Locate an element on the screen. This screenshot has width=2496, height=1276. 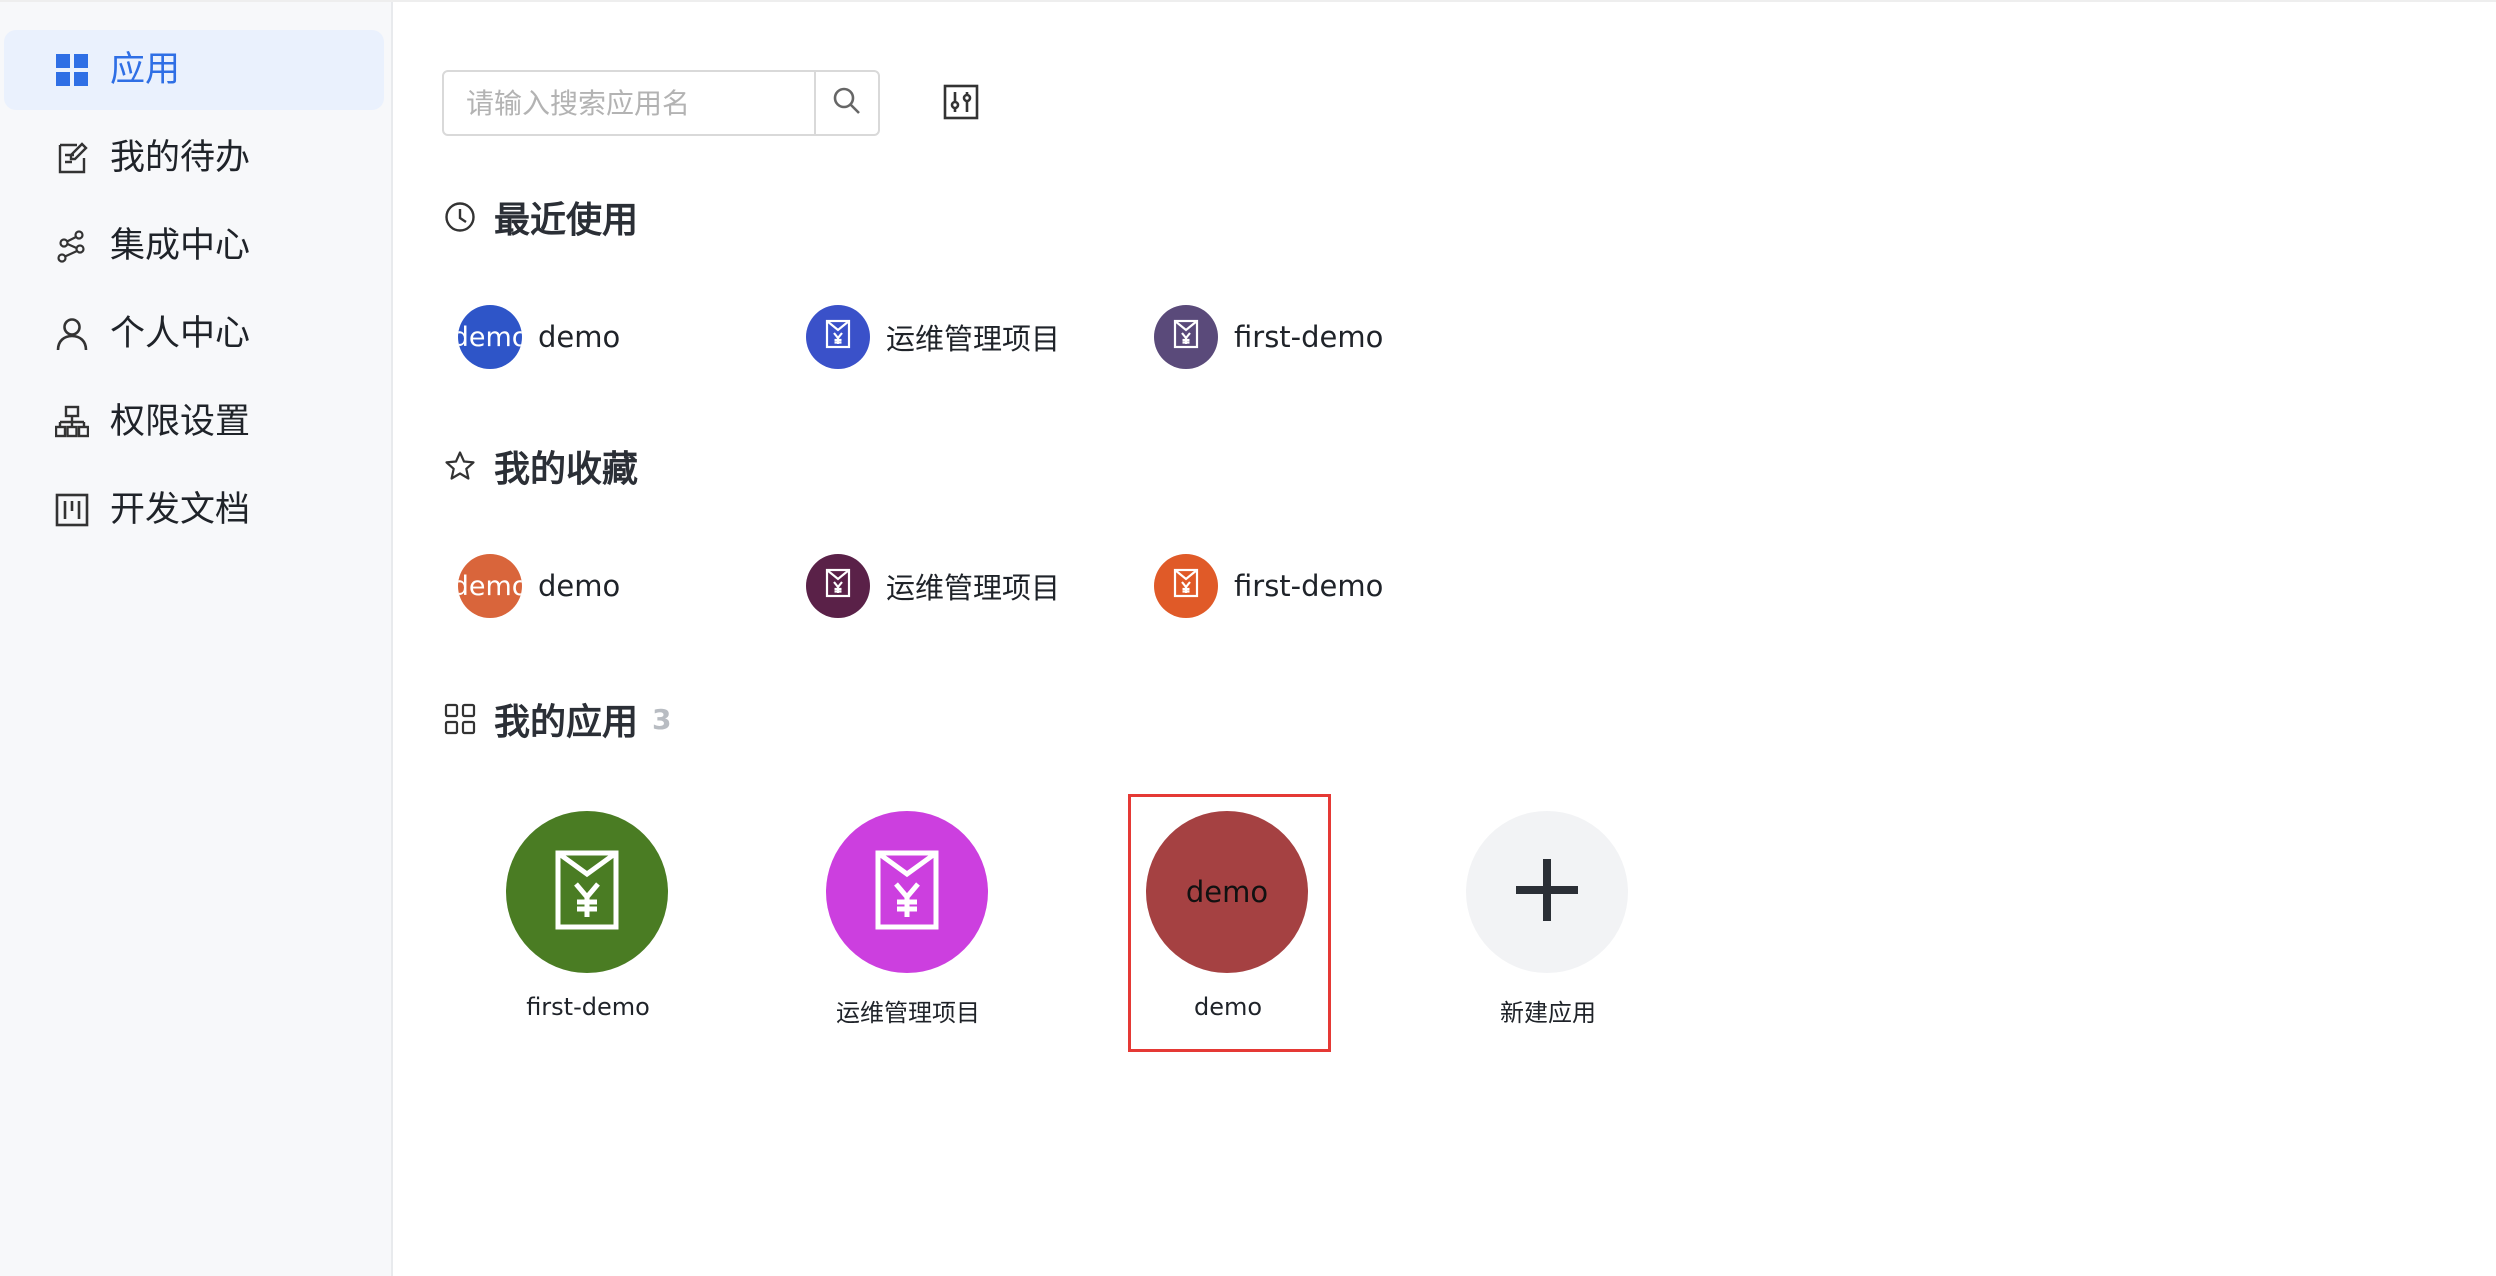
section-heading: 我的收藏 is located at coordinates (566, 469).